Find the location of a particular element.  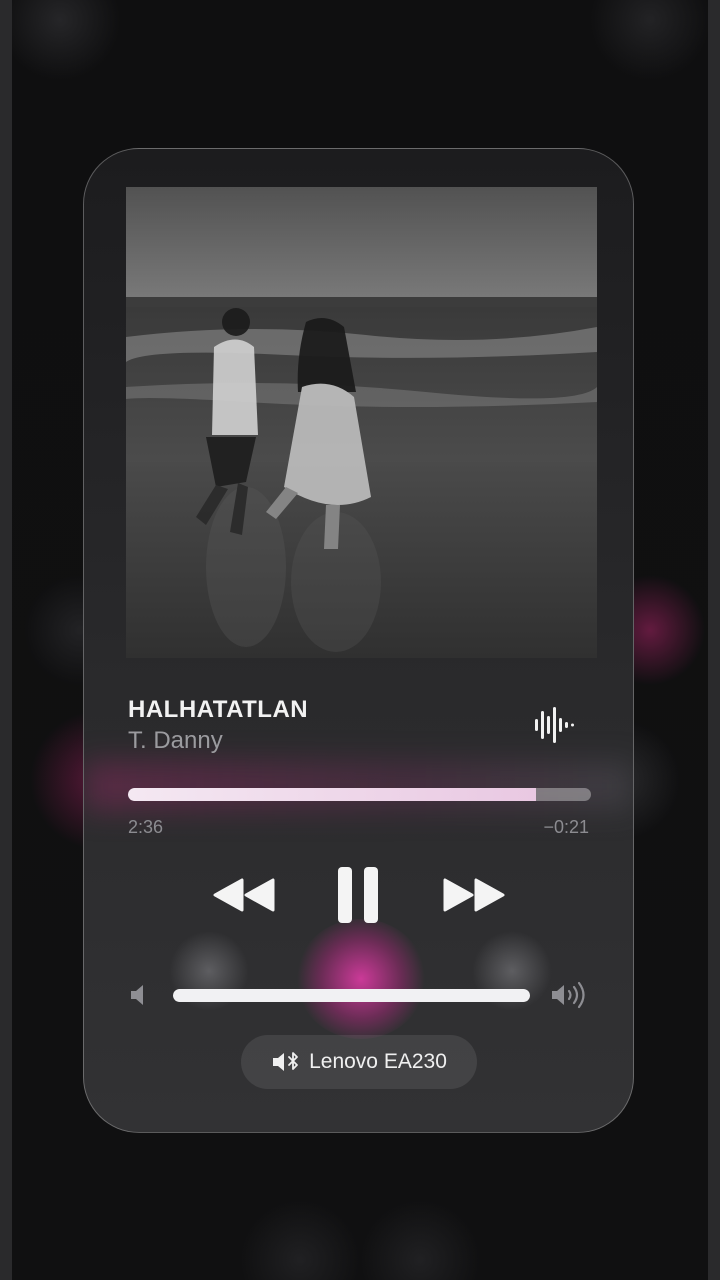

fast-forward-icon is located at coordinates (474, 895).